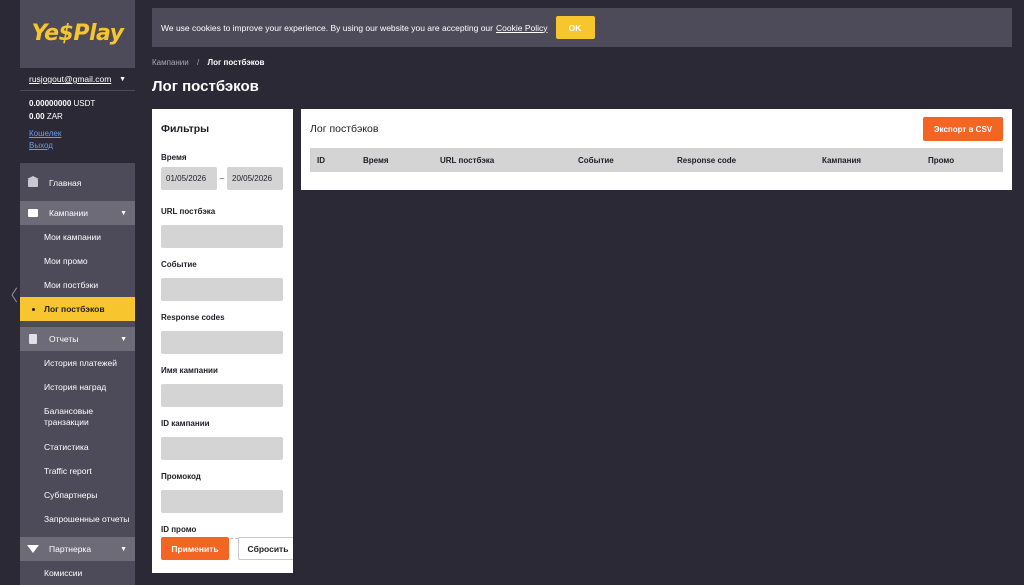  What do you see at coordinates (64, 339) in the screenshot?
I see `nav-section-reports-label: Отчеты` at bounding box center [64, 339].